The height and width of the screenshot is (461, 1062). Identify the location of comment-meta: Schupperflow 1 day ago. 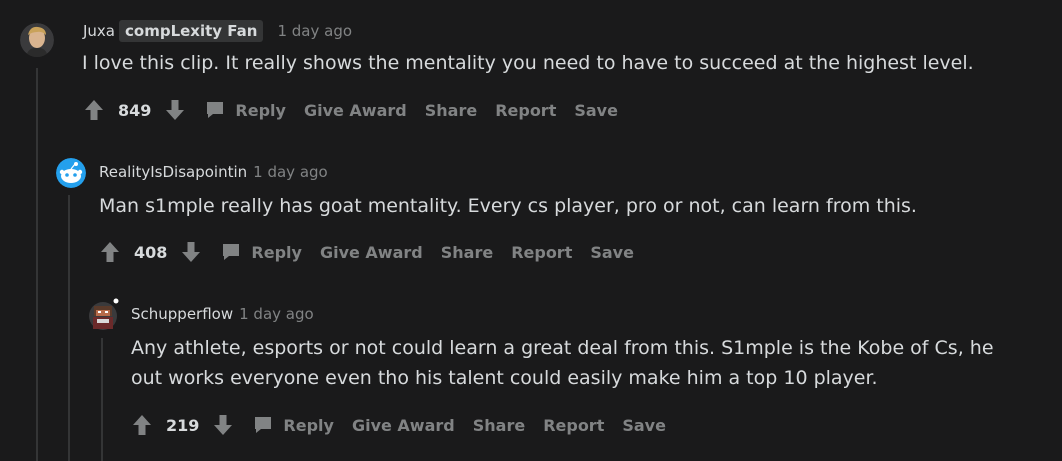
(222, 314).